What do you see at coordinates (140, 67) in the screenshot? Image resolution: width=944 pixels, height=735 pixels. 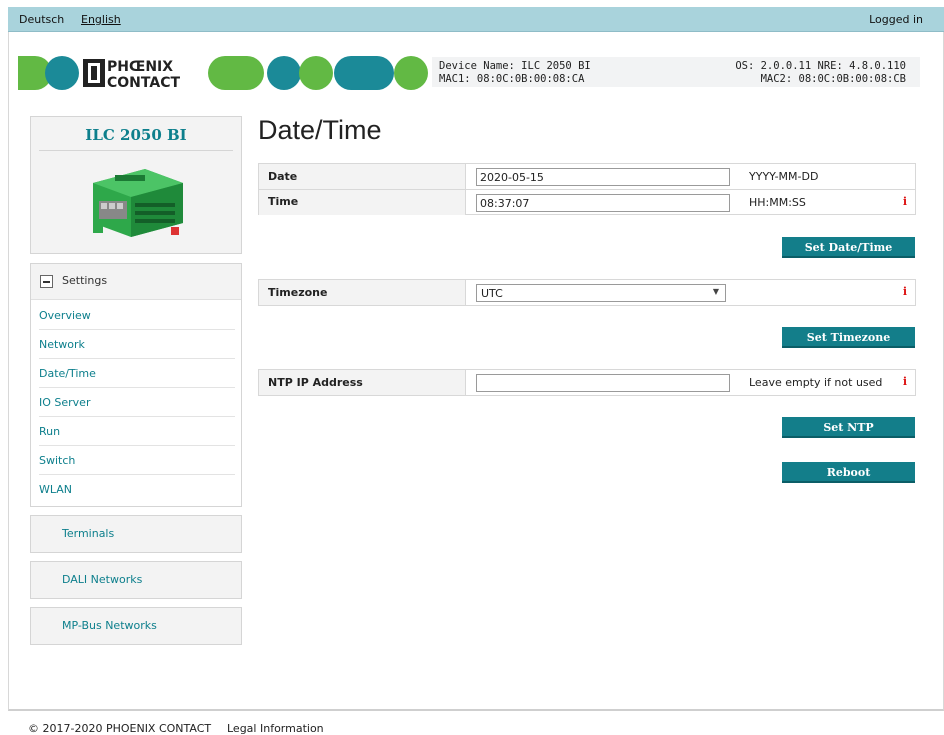 I see `logo-text-line1: PHŒNIX` at bounding box center [140, 67].